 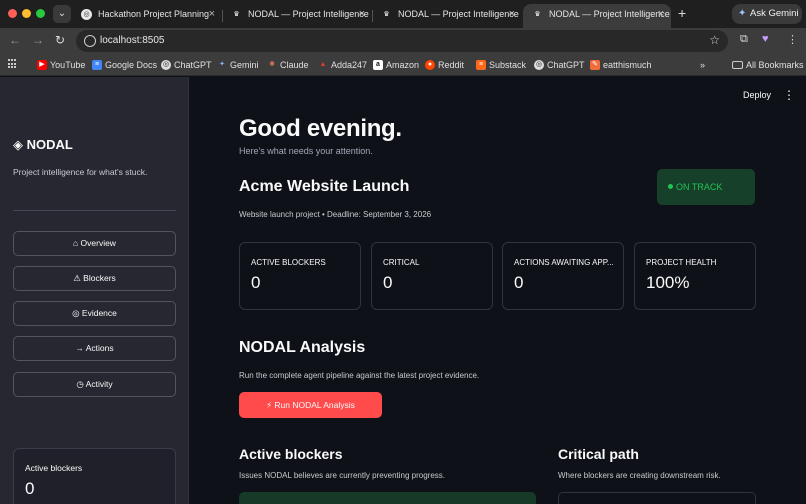 What do you see at coordinates (432, 276) in the screenshot?
I see `kpi-card-critical: CRITICAL 0` at bounding box center [432, 276].